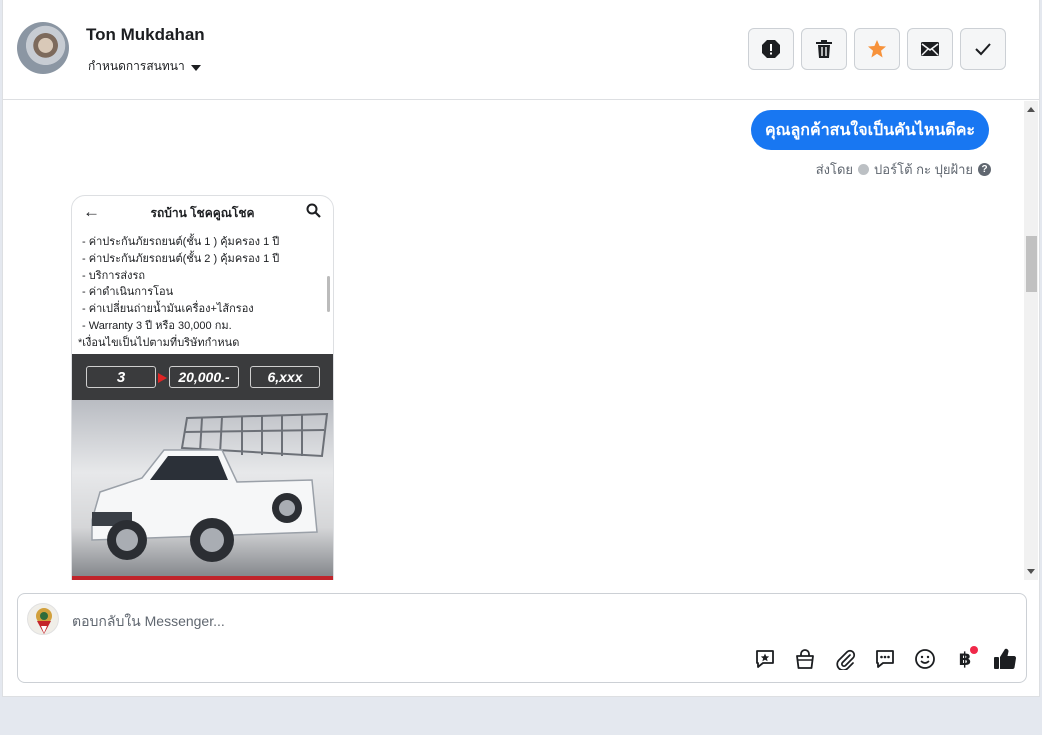  What do you see at coordinates (984, 169) in the screenshot?
I see `help-icon: ?` at bounding box center [984, 169].